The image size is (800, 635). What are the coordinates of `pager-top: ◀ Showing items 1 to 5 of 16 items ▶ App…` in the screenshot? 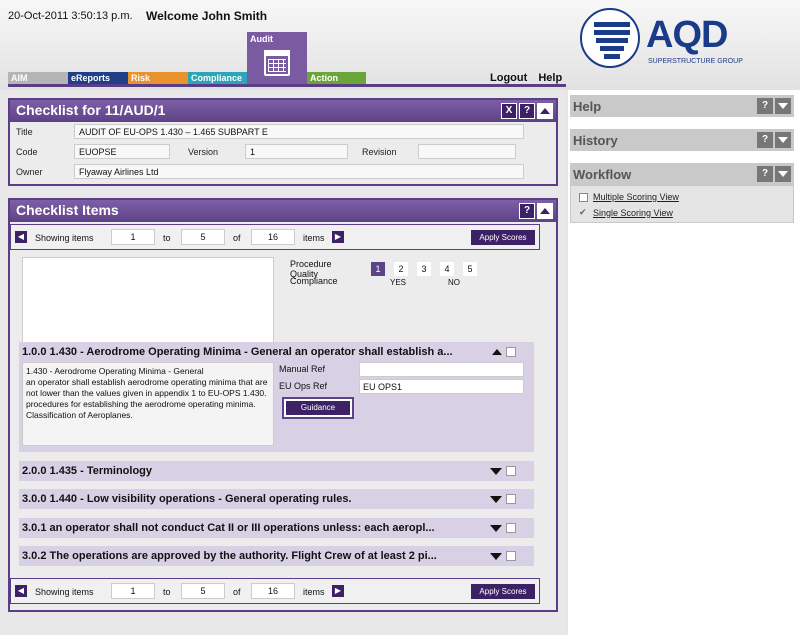 It's located at (275, 237).